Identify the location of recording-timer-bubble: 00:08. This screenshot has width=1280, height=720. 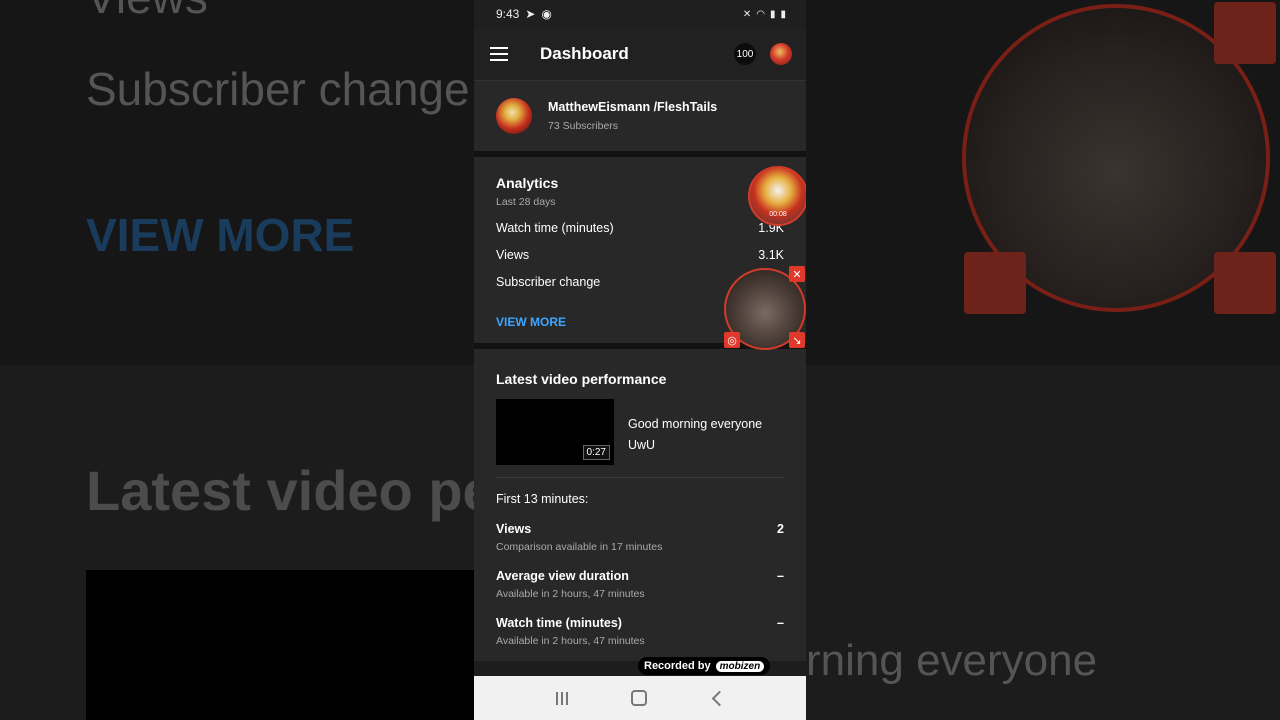
(777, 196).